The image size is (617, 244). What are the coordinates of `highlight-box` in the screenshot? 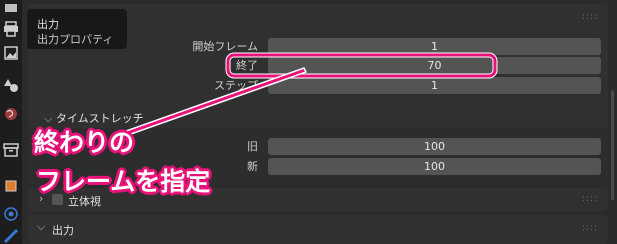 It's located at (361, 65).